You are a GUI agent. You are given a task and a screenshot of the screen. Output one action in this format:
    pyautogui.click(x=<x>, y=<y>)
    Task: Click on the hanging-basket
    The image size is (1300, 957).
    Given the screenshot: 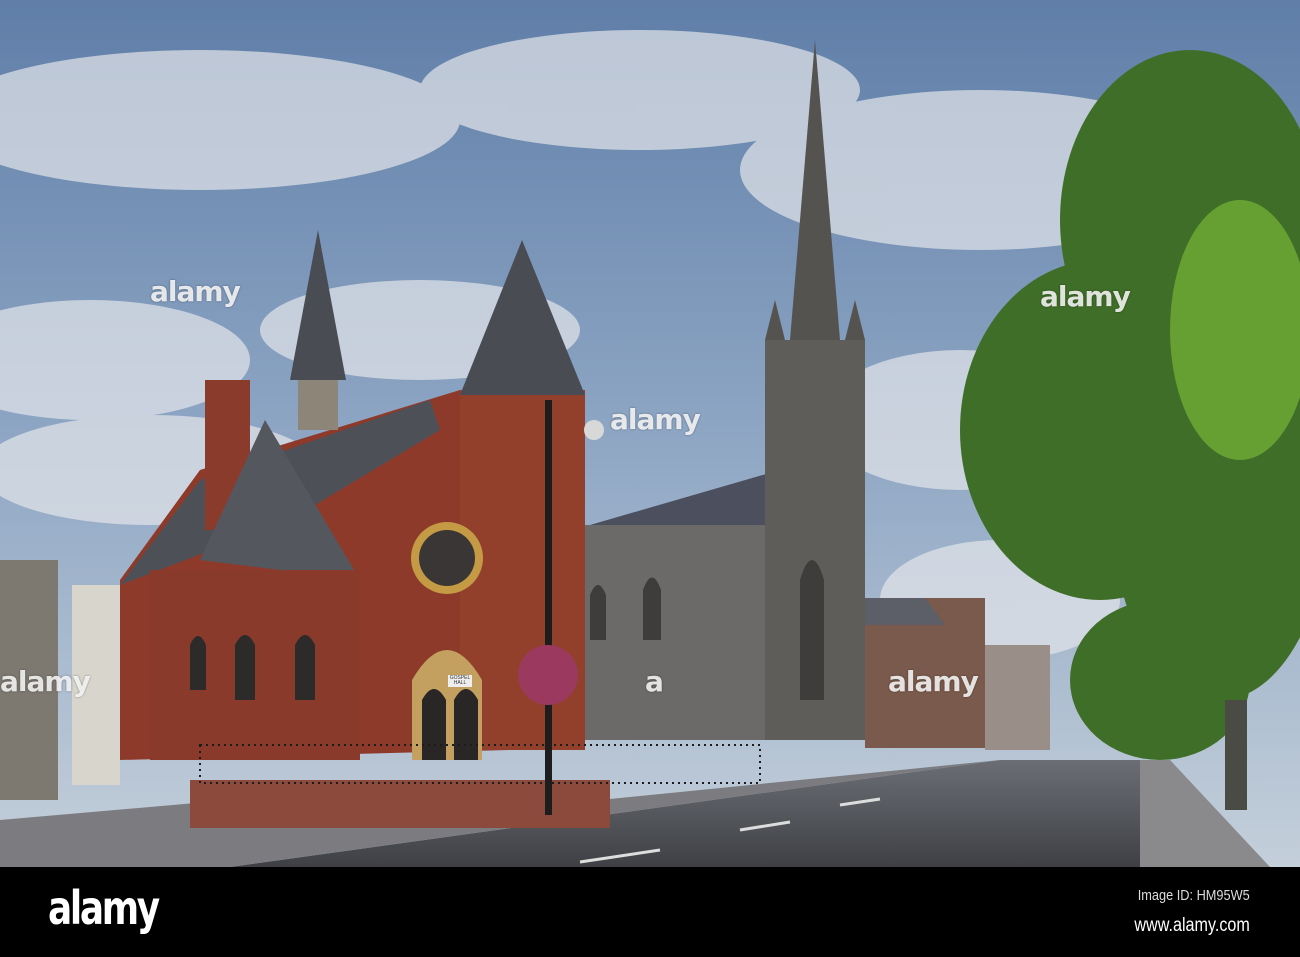 What is the action you would take?
    pyautogui.click(x=548, y=675)
    